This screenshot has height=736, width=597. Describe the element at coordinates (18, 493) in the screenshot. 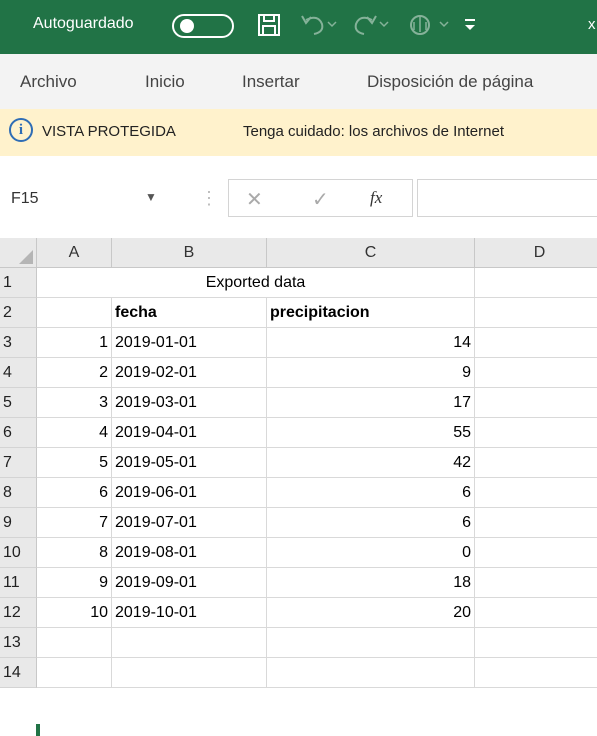

I see `row-header-8: 8` at that location.